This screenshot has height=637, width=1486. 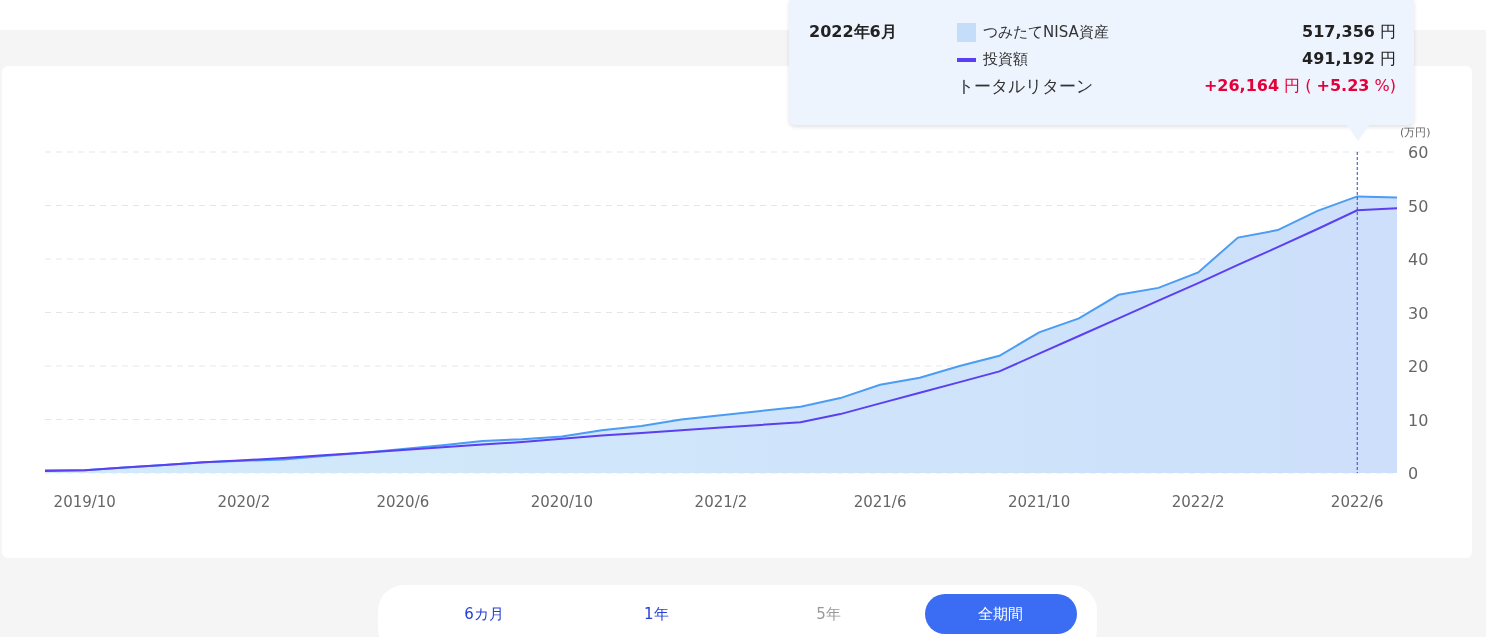 I want to click on tooltip-value: 491,192 円, so click(x=1349, y=59).